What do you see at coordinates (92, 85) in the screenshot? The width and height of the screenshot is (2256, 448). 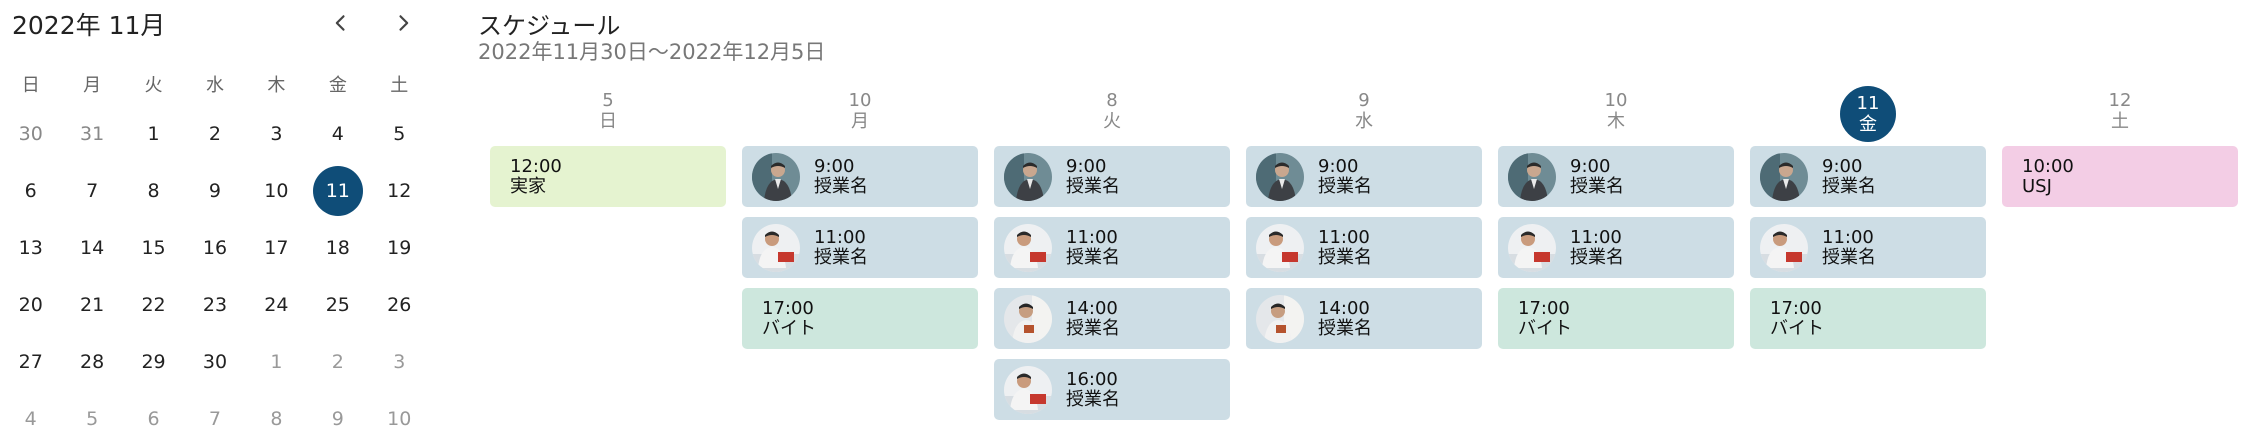 I see `weekday-label: 月` at bounding box center [92, 85].